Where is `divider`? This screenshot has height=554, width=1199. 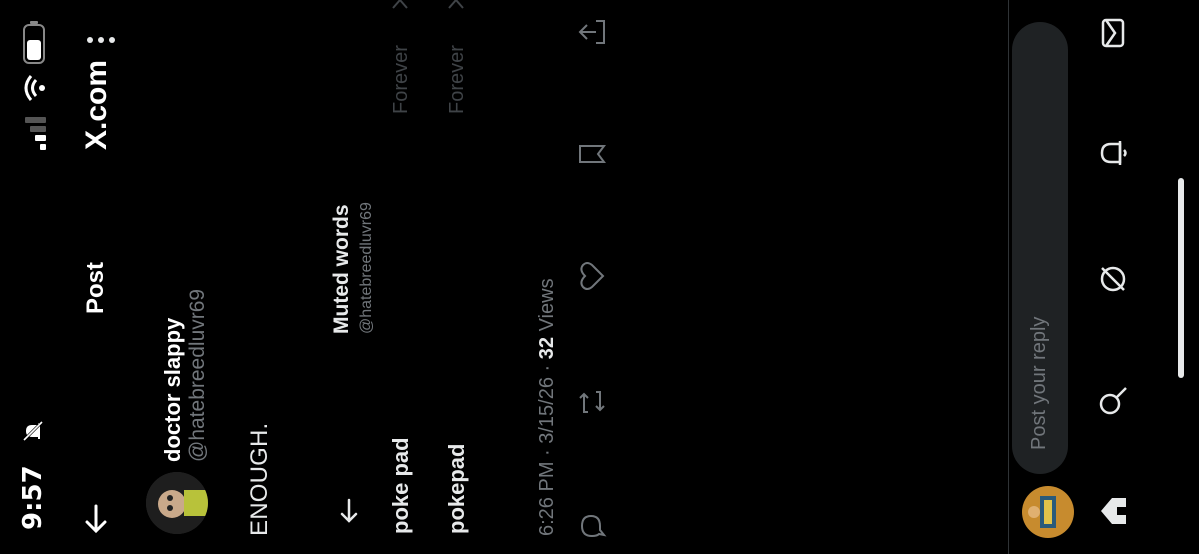
divider is located at coordinates (1008, 277).